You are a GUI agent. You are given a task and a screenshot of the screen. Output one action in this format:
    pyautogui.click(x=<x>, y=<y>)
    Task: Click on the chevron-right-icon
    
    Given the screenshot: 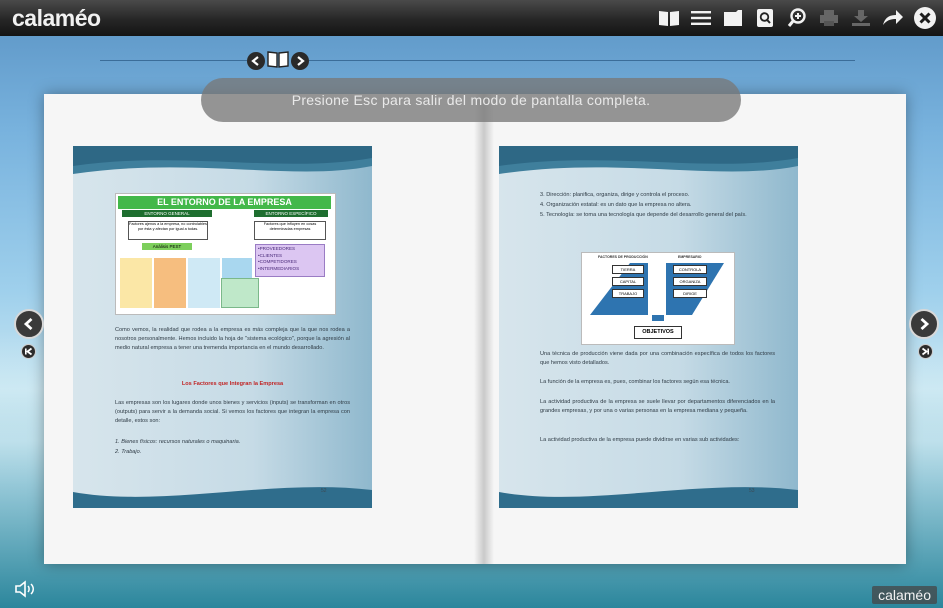 What is the action you would take?
    pyautogui.click(x=925, y=324)
    